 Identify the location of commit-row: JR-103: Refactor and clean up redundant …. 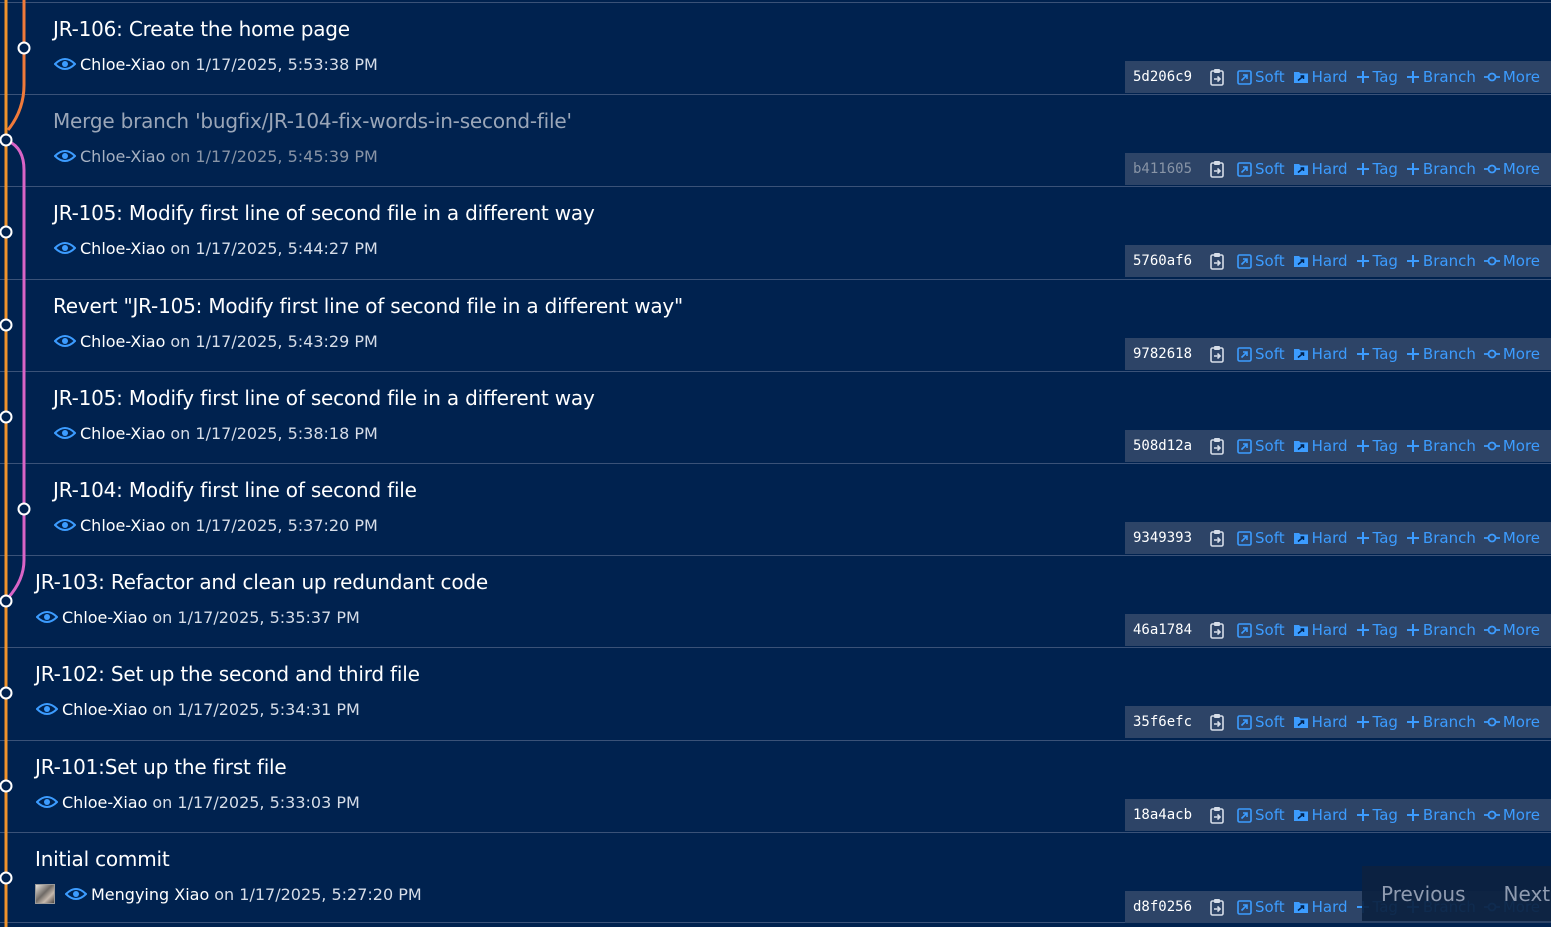
(775, 600).